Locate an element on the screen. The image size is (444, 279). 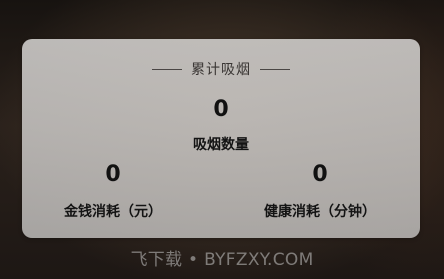
health-spent-value: 0 is located at coordinates (320, 174).